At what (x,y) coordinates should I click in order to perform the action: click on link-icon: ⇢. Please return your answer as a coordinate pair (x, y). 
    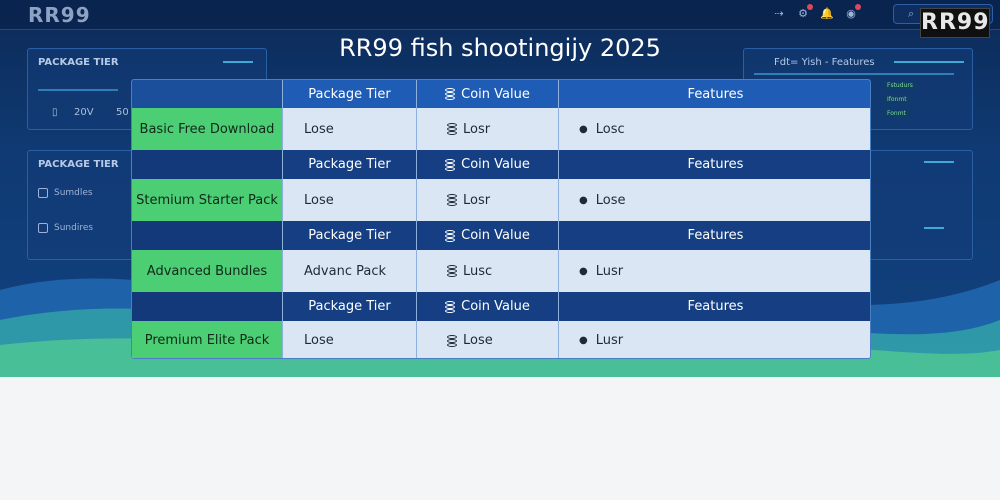
    Looking at the image, I should click on (779, 13).